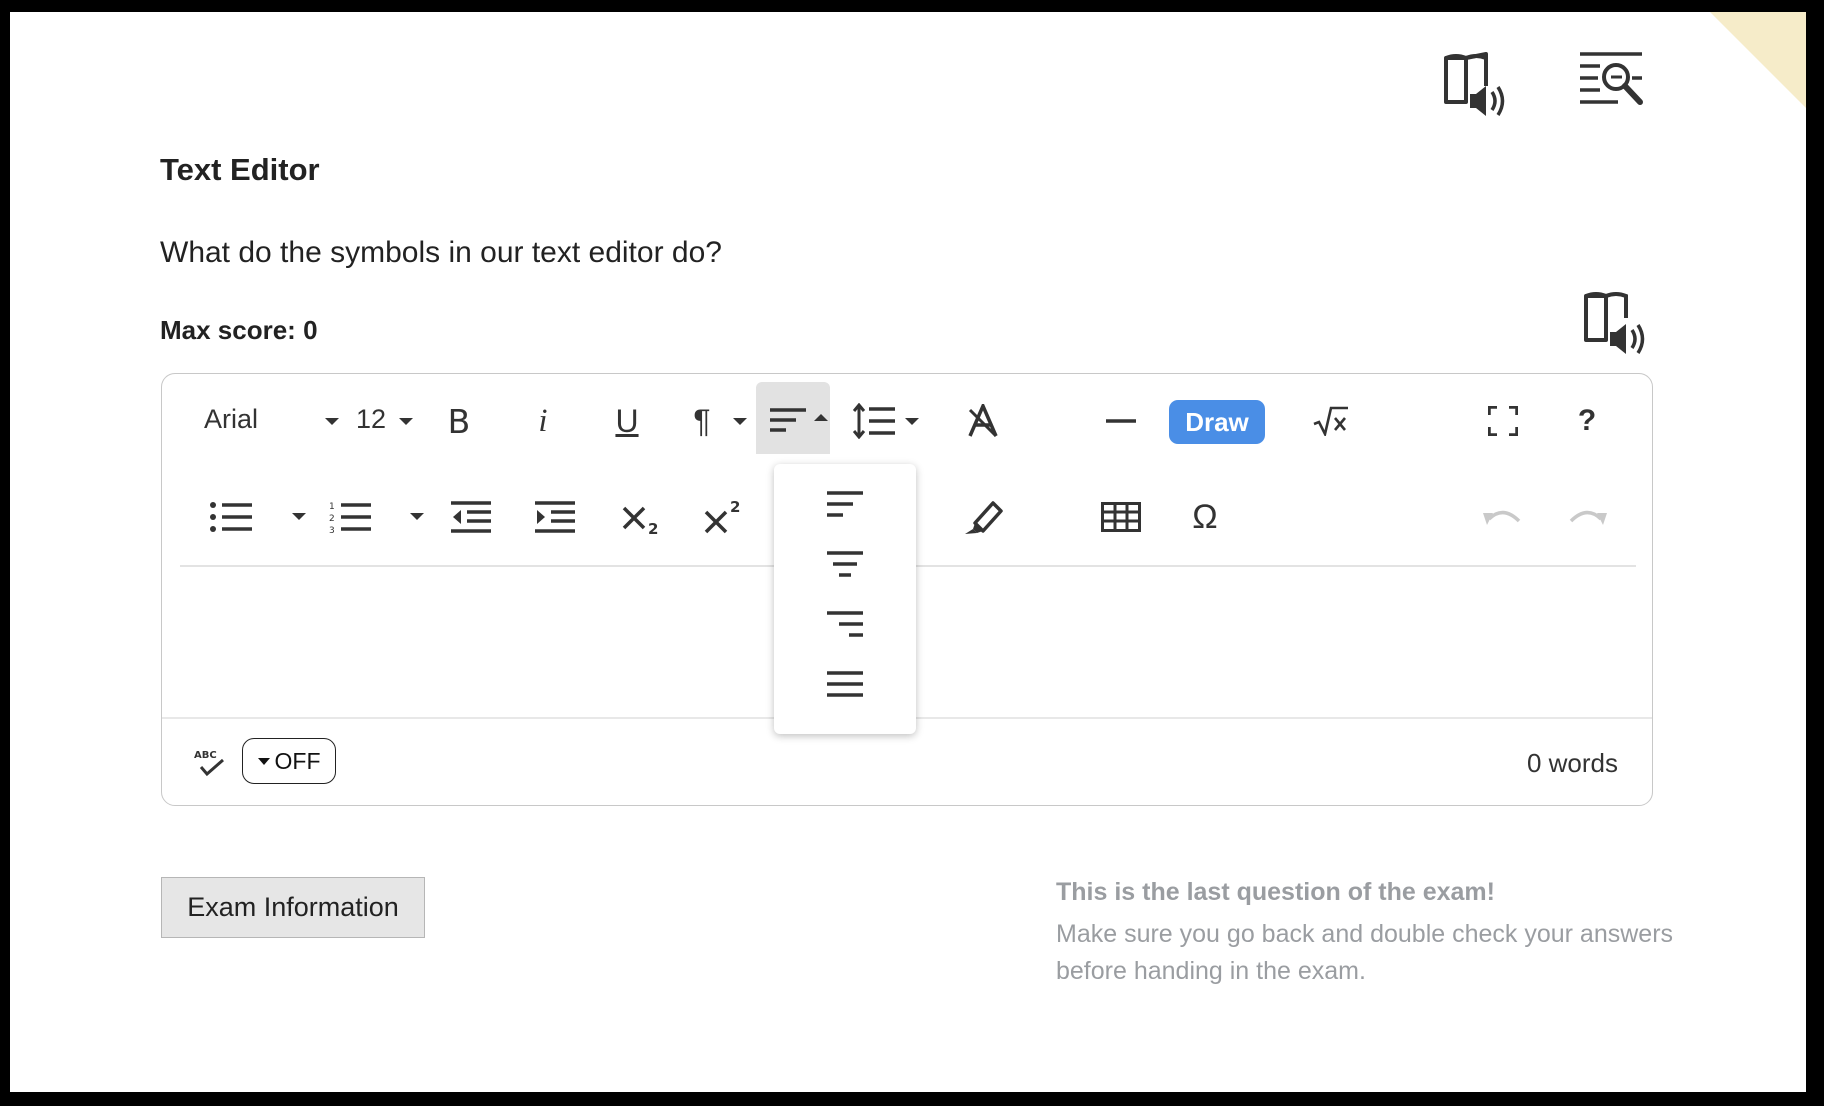 The height and width of the screenshot is (1106, 1824). I want to click on fullscreen-icon, so click(1503, 421).